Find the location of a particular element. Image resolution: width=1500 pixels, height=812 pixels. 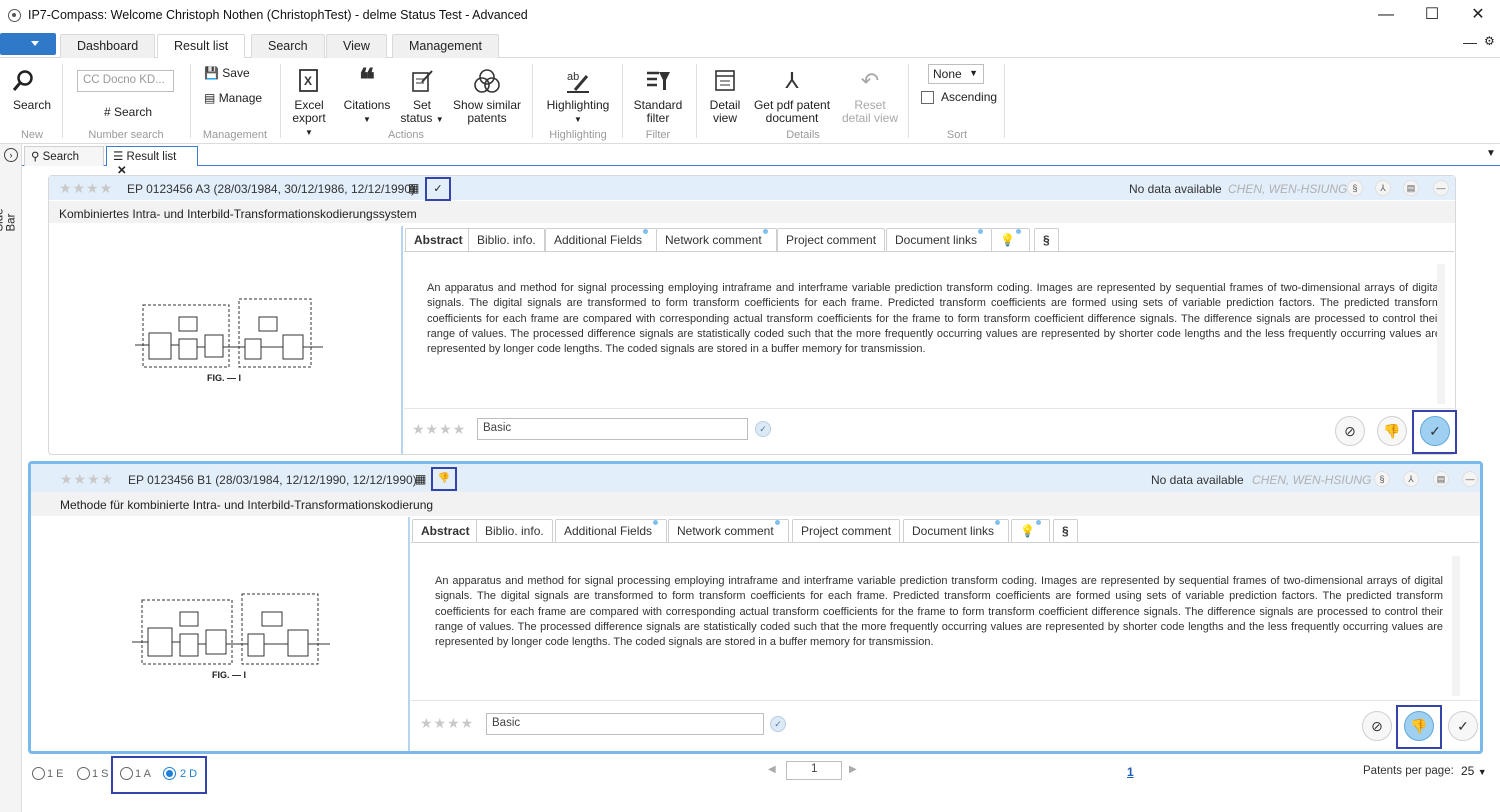

show-similar-patents-button: Show similar patents is located at coordinates (487, 96).